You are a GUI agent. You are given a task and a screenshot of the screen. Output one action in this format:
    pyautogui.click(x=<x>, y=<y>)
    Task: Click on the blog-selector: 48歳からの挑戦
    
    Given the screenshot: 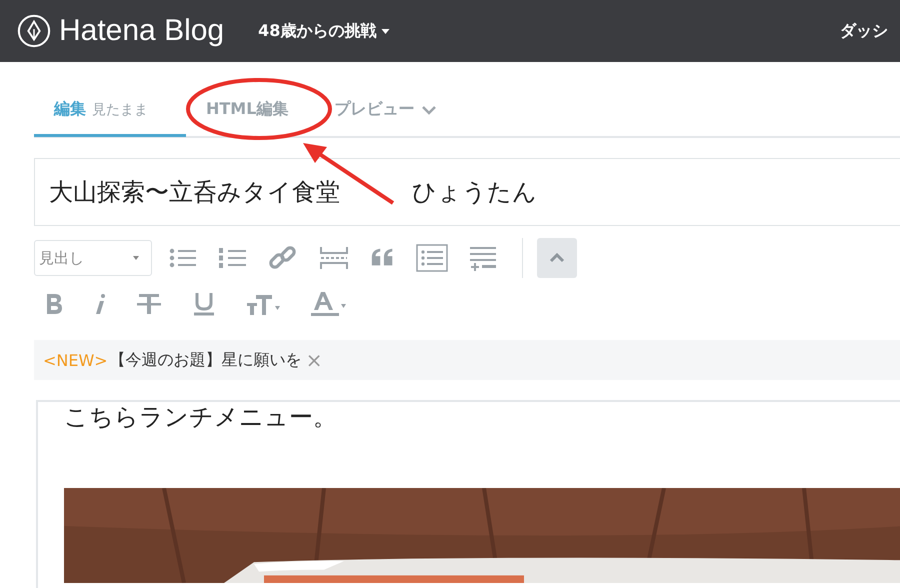 What is the action you would take?
    pyautogui.click(x=317, y=31)
    